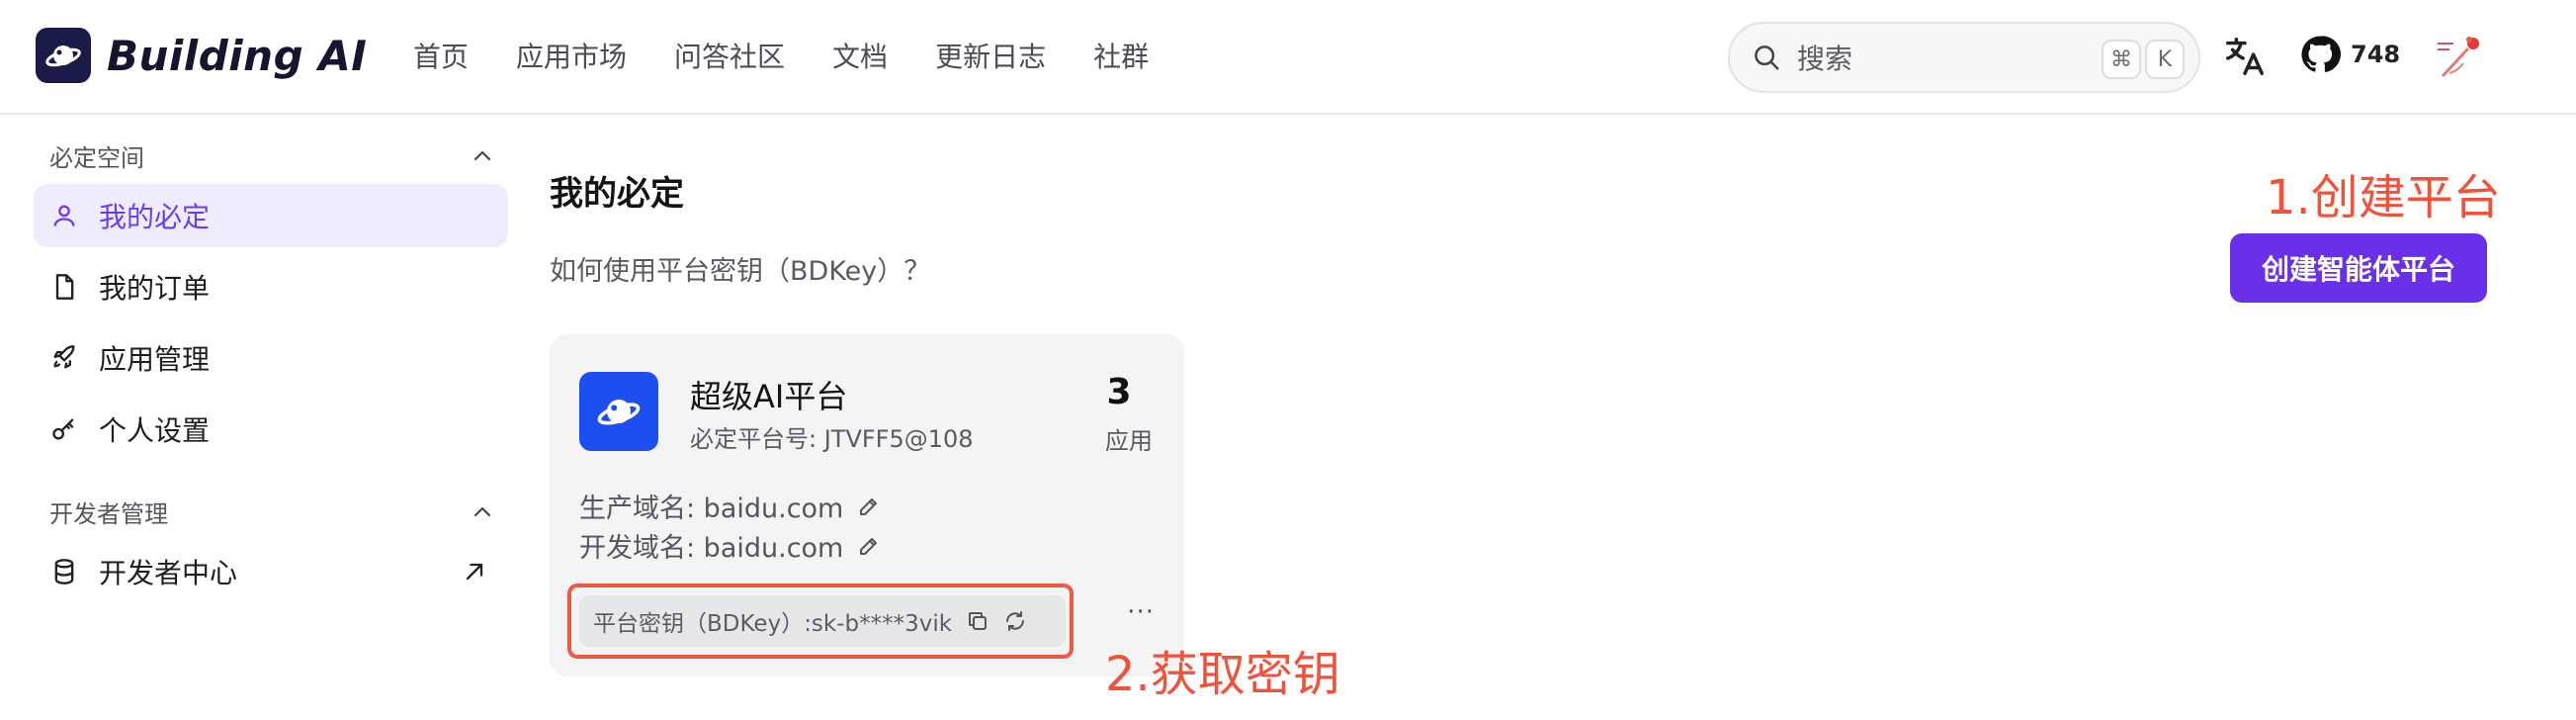 Image resolution: width=2576 pixels, height=720 pixels. What do you see at coordinates (1222, 674) in the screenshot?
I see `annotation-step-2: 2.获取密钥` at bounding box center [1222, 674].